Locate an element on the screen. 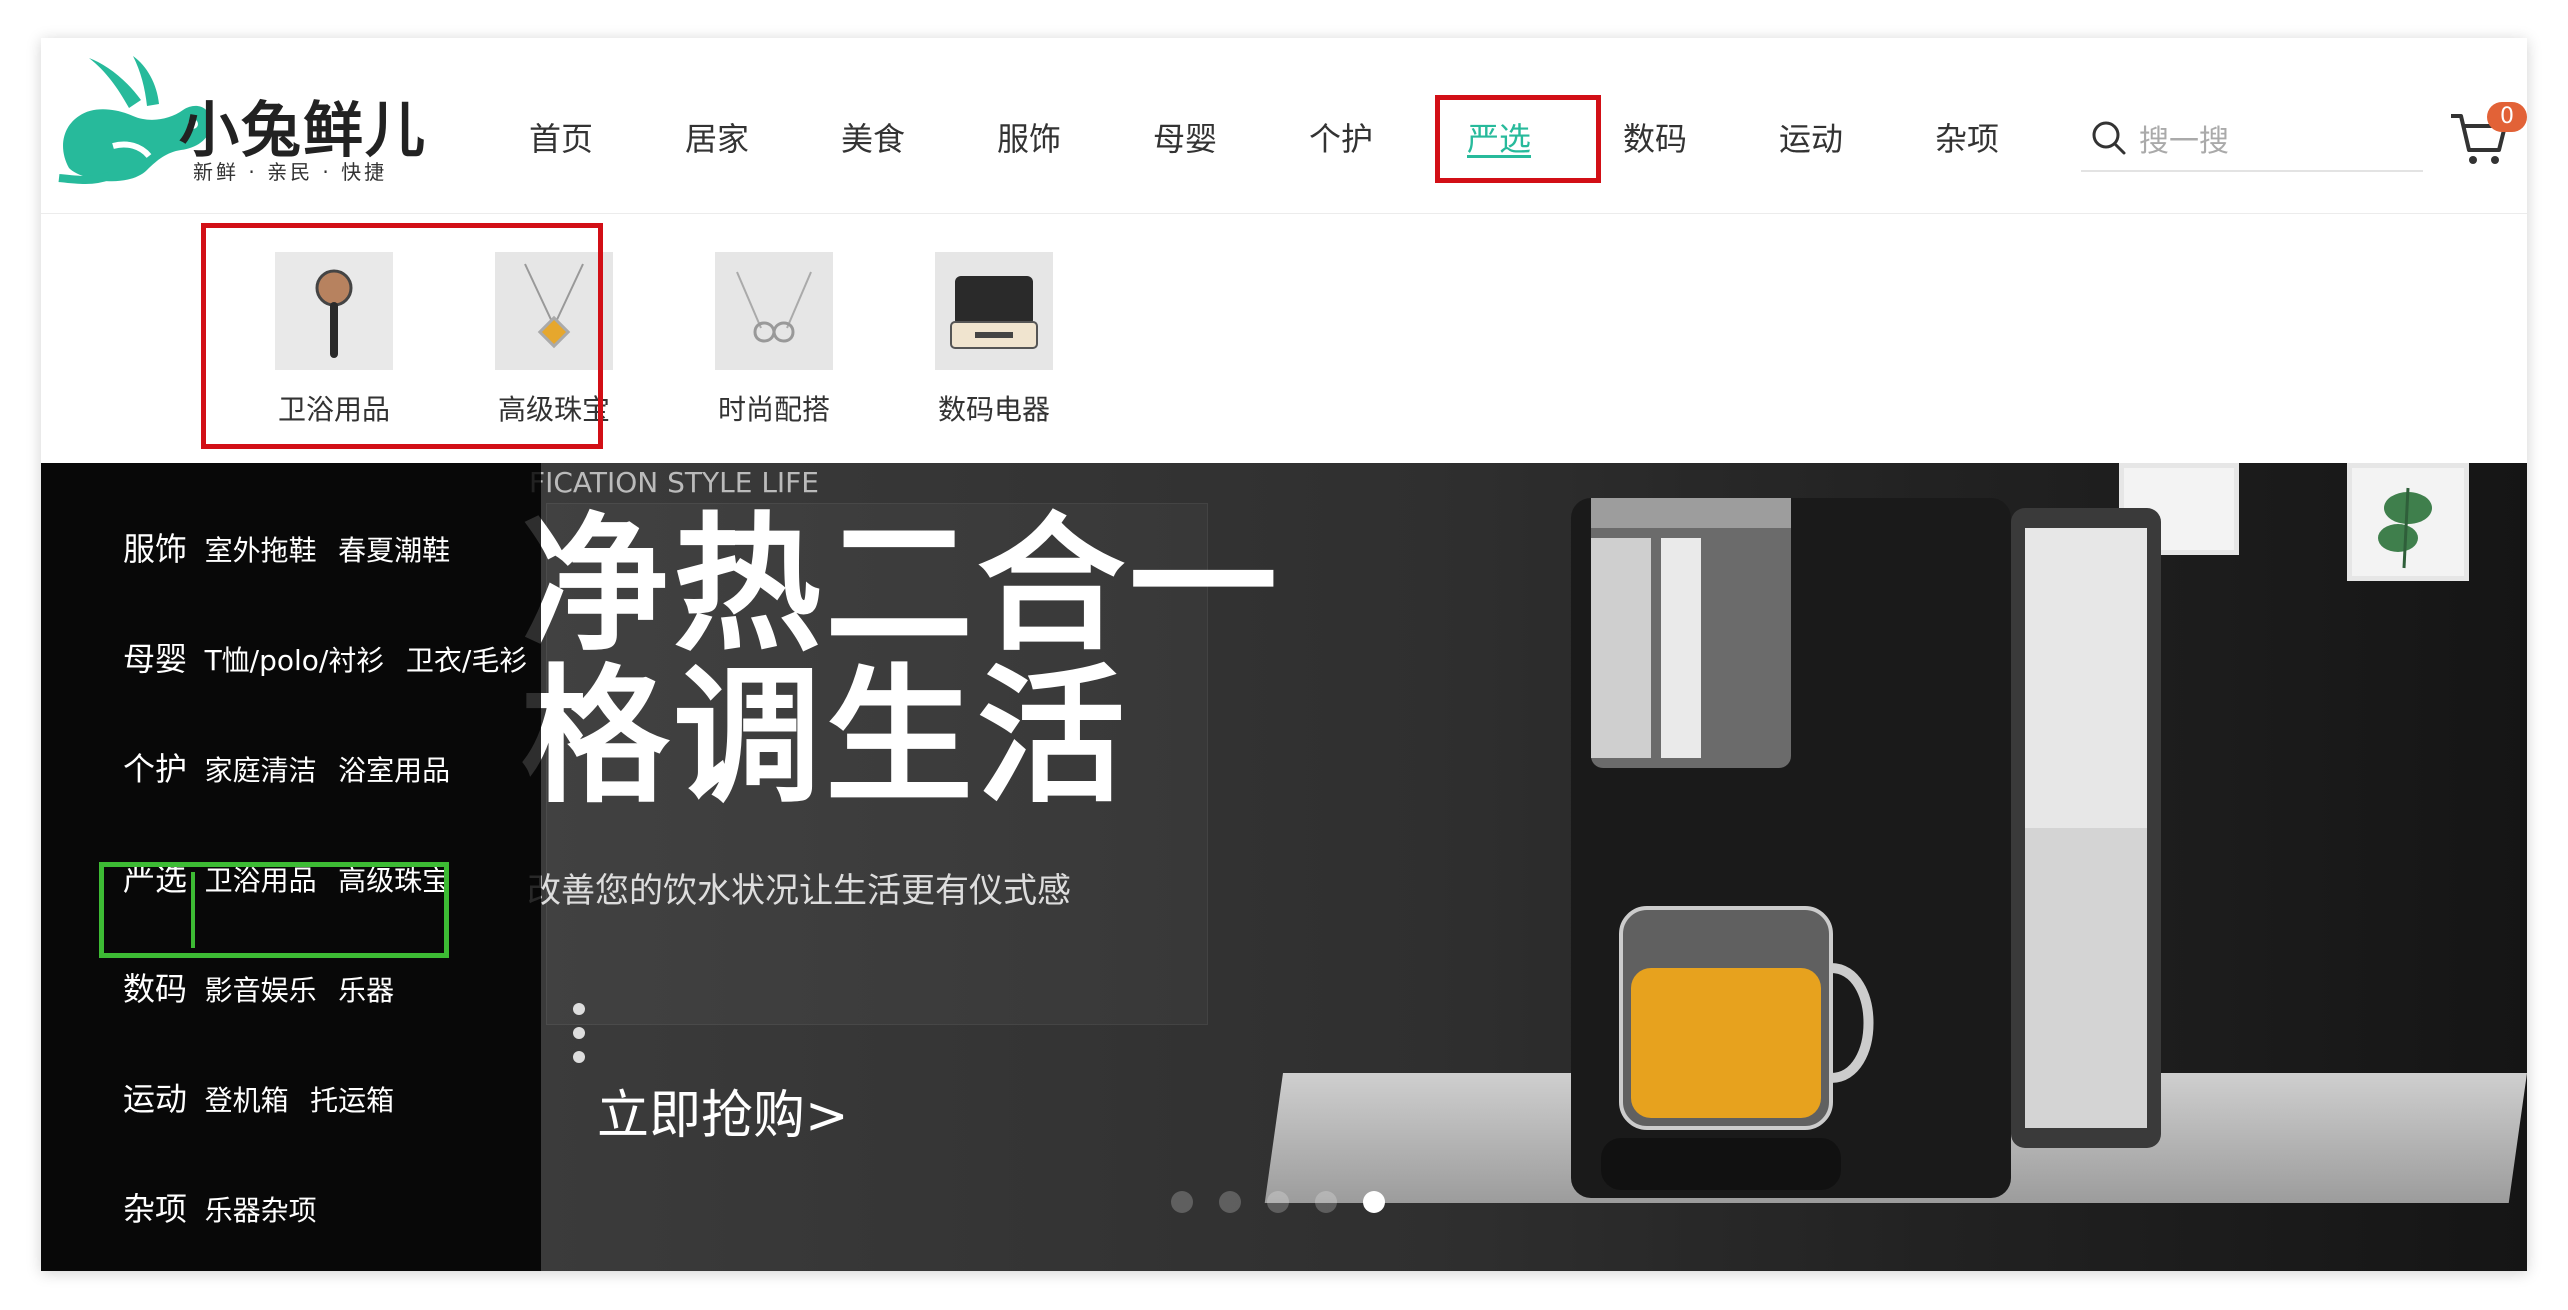  nav-baby: 母婴 is located at coordinates (1185, 137).